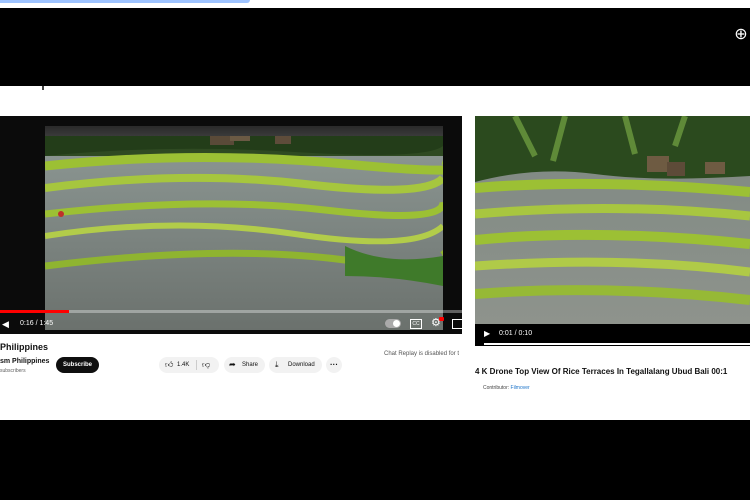 The width and height of the screenshot is (750, 500). Describe the element at coordinates (206, 365) in the screenshot. I see `thumbs-down-icon: 👎︎` at that location.